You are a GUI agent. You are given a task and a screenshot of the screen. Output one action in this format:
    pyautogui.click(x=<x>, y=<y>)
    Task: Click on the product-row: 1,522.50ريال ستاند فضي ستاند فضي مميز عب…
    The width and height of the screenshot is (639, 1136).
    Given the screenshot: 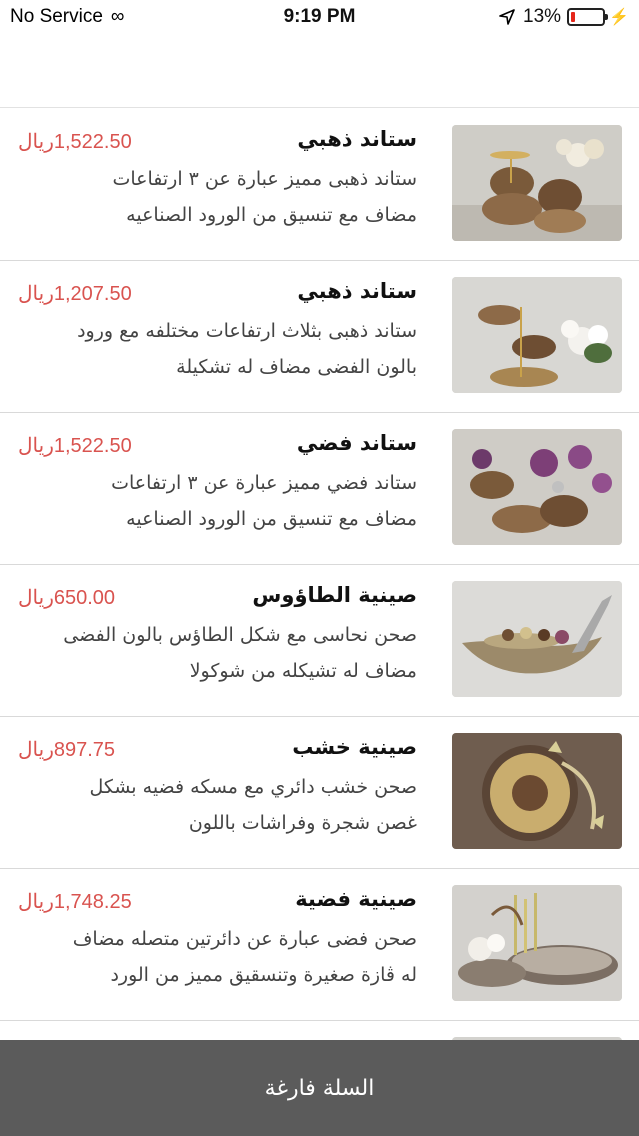 What is the action you would take?
    pyautogui.click(x=319, y=489)
    